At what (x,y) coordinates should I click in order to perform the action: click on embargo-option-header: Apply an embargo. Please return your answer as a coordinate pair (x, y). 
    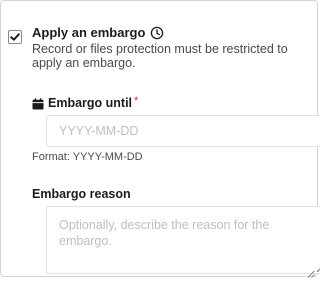
    Looking at the image, I should click on (98, 33).